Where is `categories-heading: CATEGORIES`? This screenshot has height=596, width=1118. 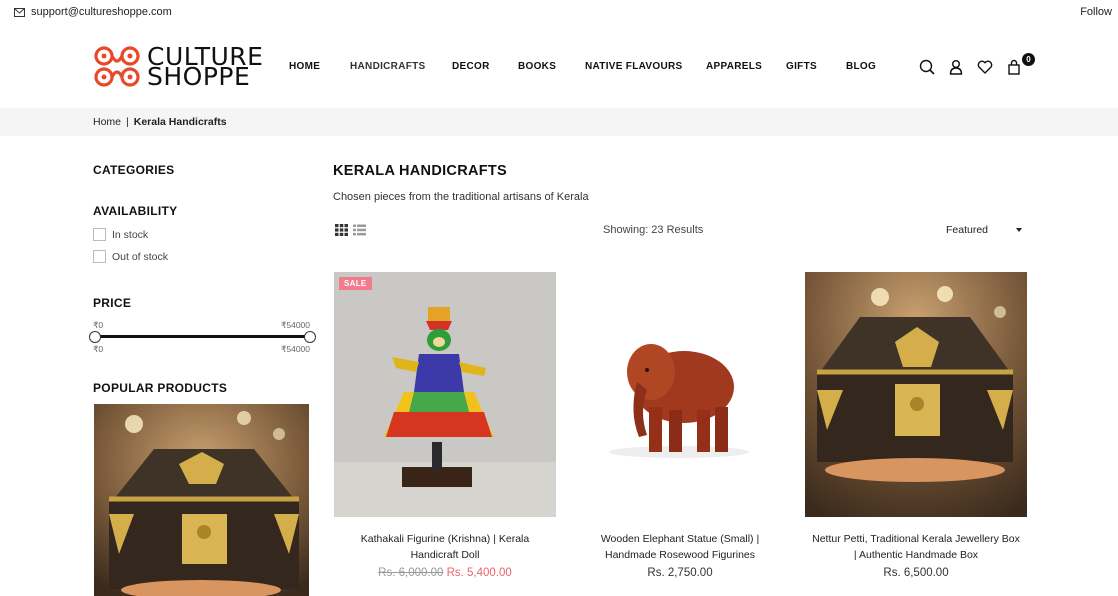
categories-heading: CATEGORIES is located at coordinates (133, 170).